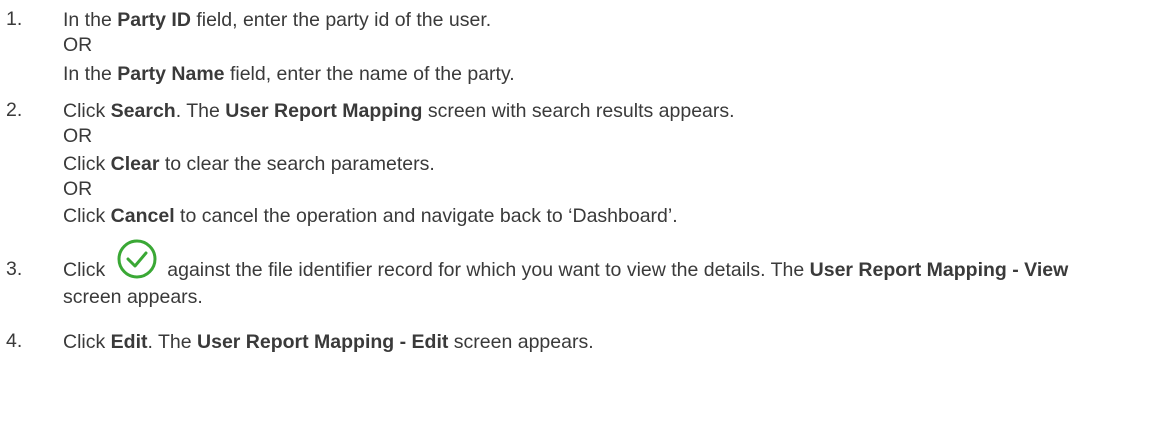 The image size is (1152, 430). Describe the element at coordinates (369, 74) in the screenshot. I see `text: field, enter the name of the party.` at that location.